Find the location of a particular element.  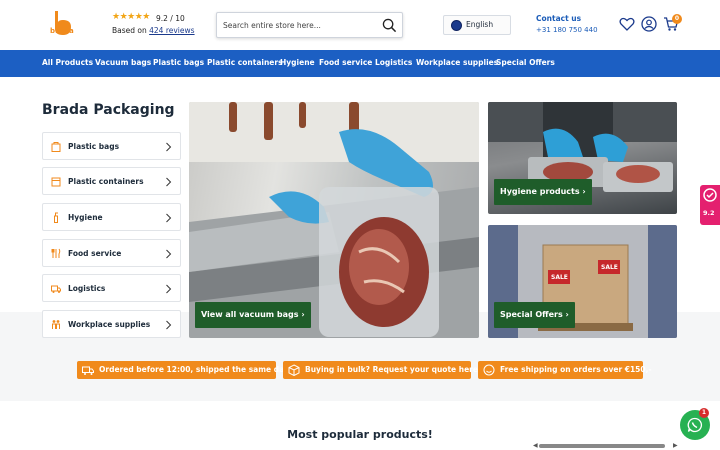

search-box is located at coordinates (309, 25).